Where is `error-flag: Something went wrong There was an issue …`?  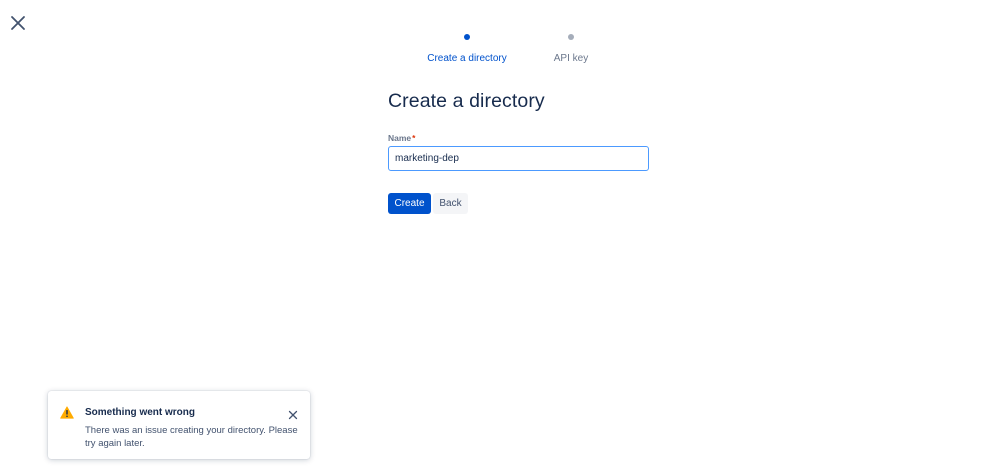 error-flag: Something went wrong There was an issue … is located at coordinates (179, 425).